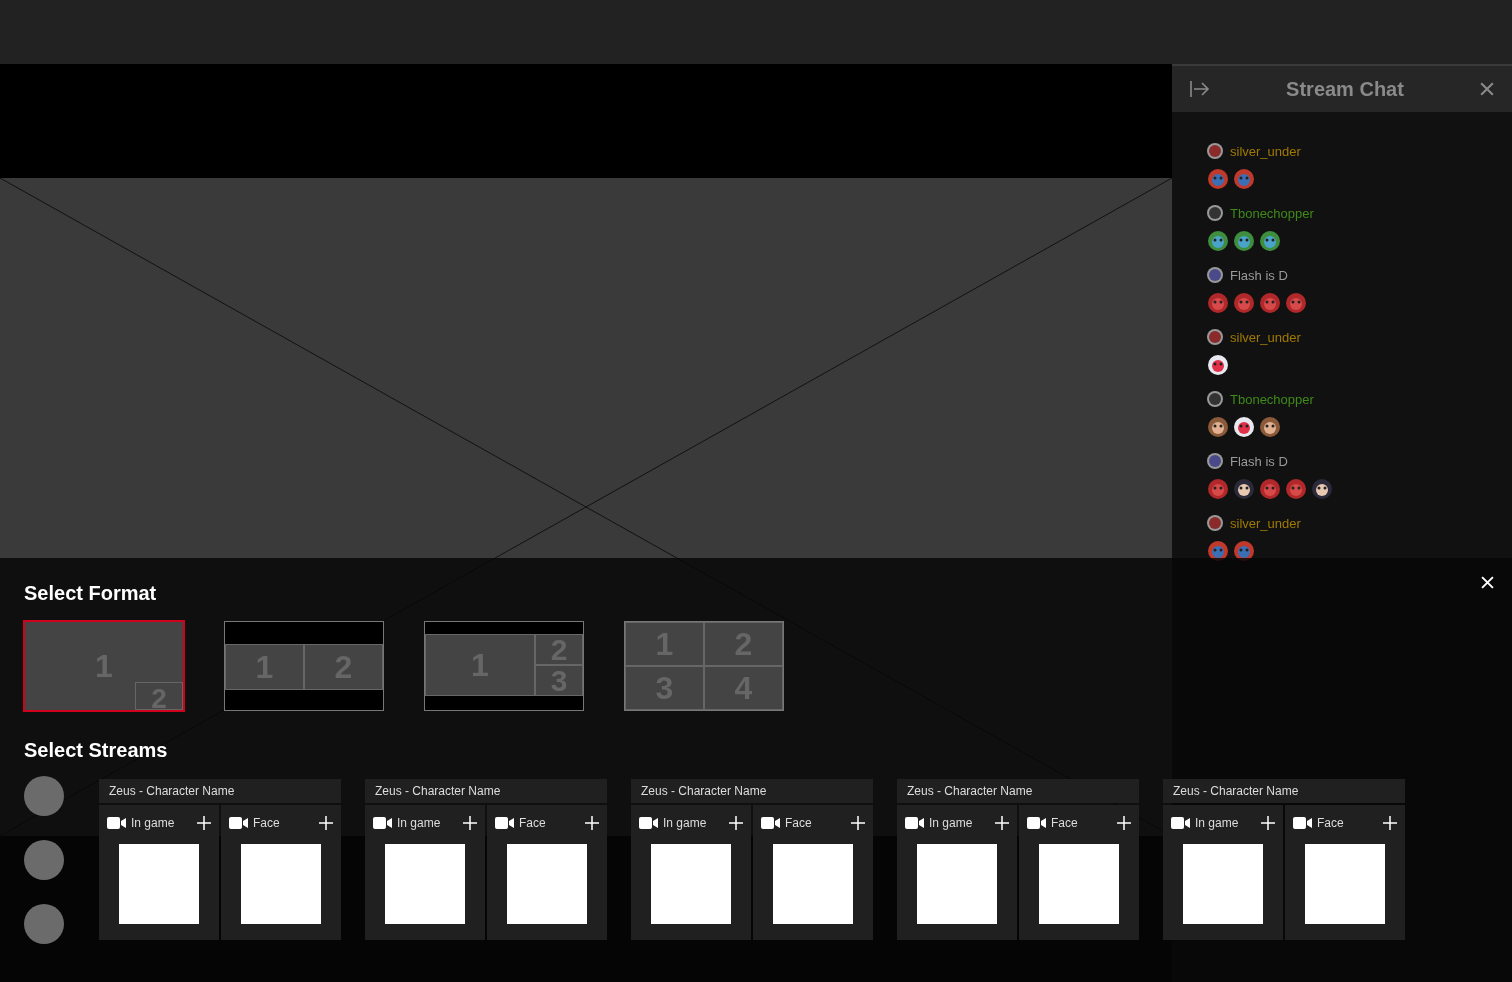 The height and width of the screenshot is (982, 1512). What do you see at coordinates (90, 593) in the screenshot?
I see `section-title: Select Format` at bounding box center [90, 593].